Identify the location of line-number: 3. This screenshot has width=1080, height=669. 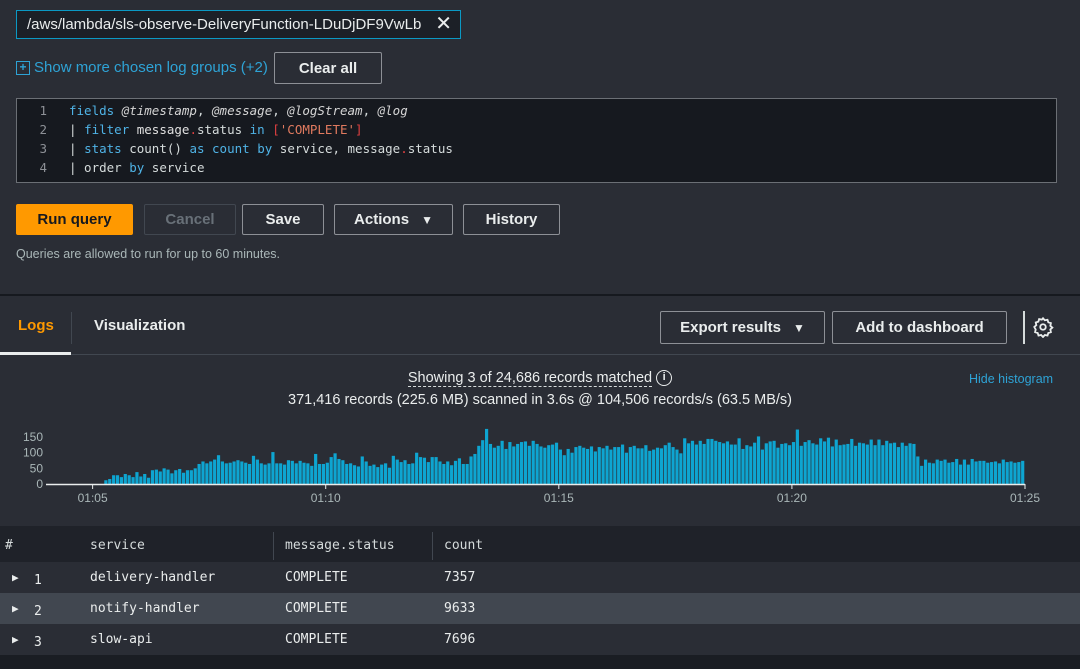
(43, 148).